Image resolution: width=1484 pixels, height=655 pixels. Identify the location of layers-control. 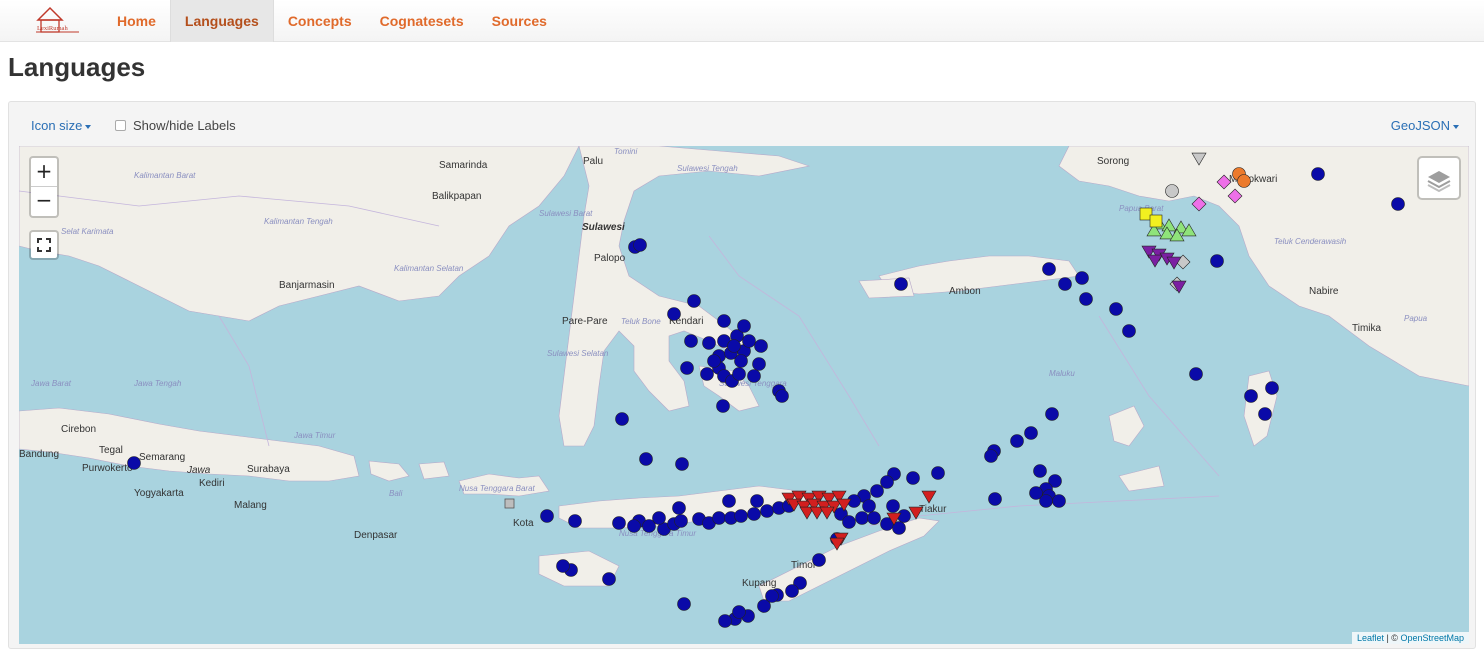
(1439, 178).